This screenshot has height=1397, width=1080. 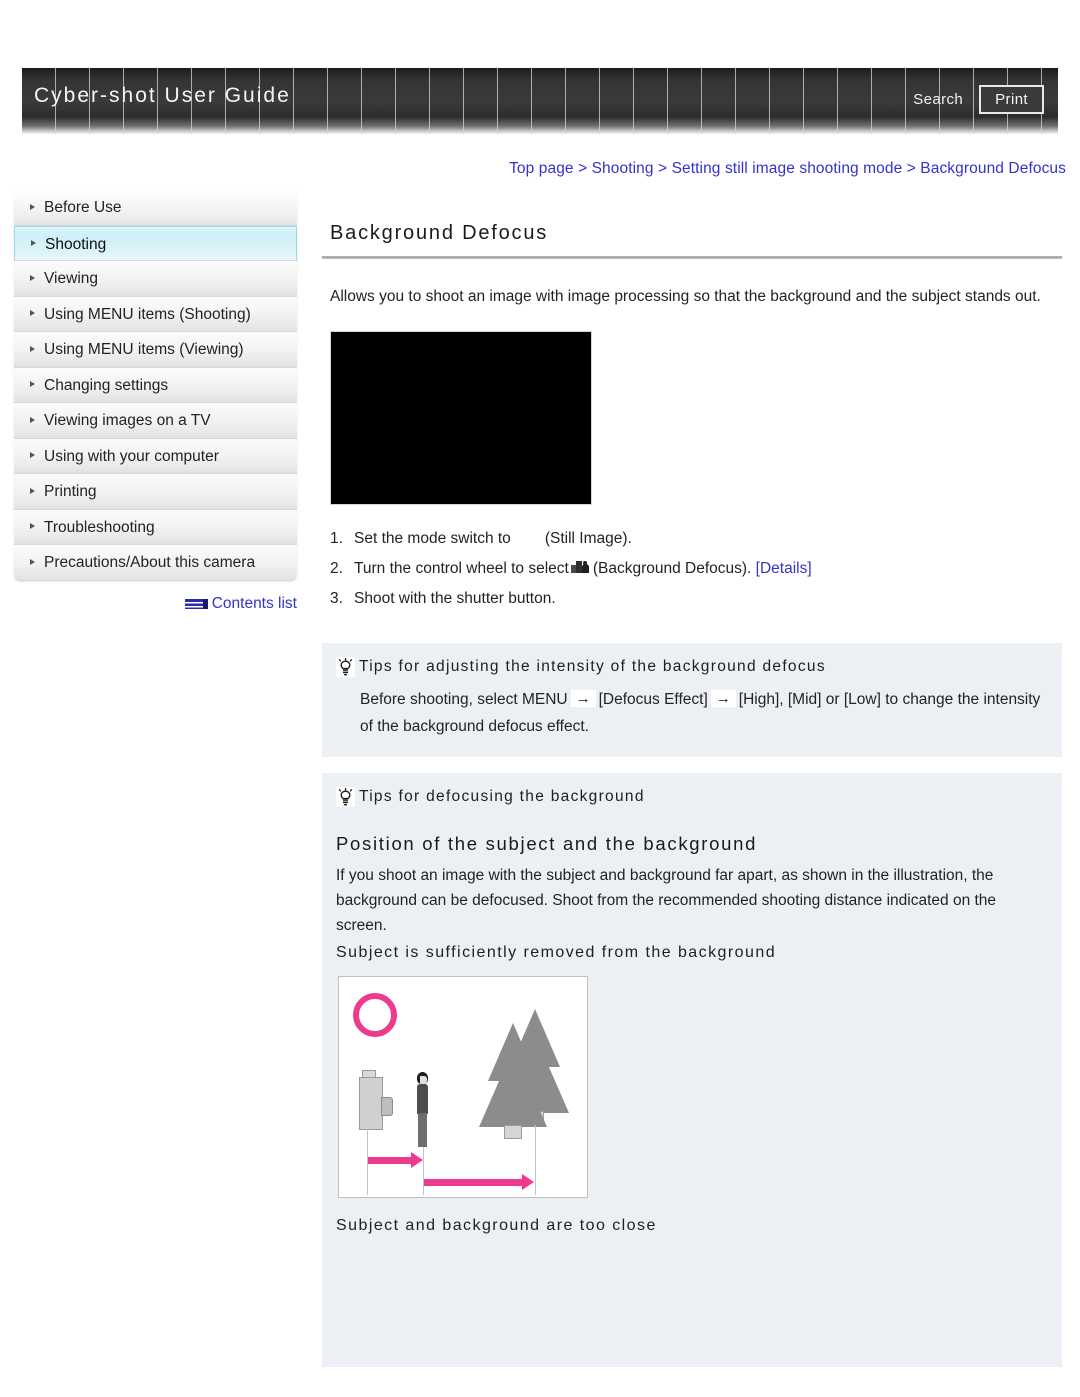 I want to click on contents-list-label: Contents list, so click(x=254, y=603).